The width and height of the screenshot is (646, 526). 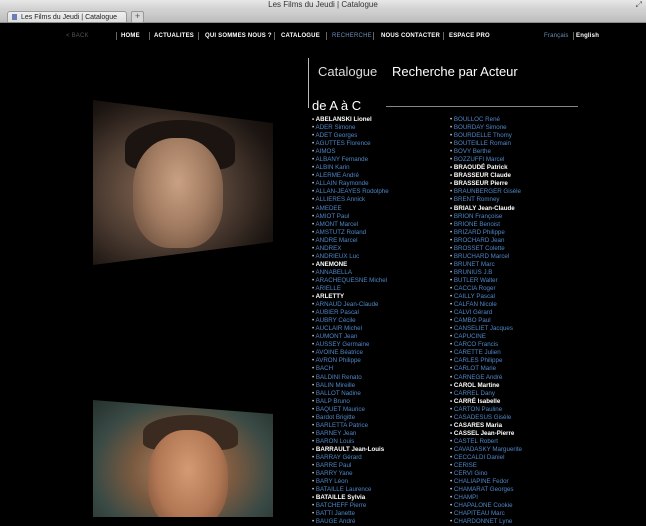 I want to click on actor-link: BATAILLE Sylvia, so click(x=350, y=498).